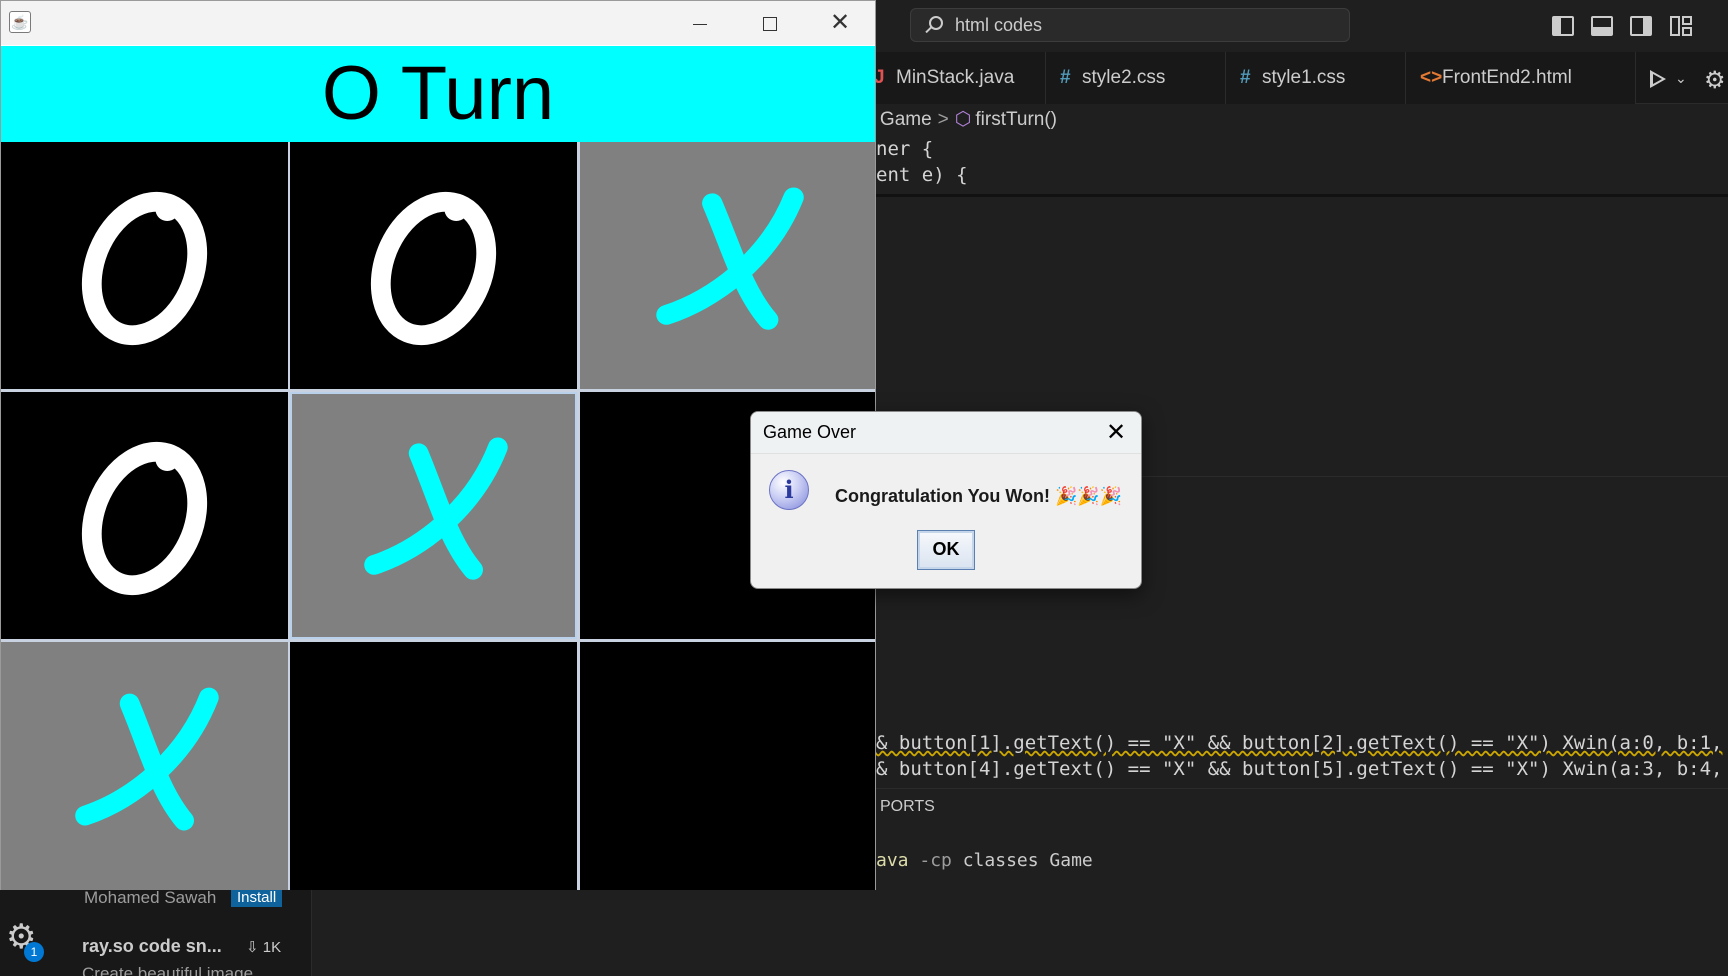 The width and height of the screenshot is (1728, 976). I want to click on install-button: Install, so click(257, 897).